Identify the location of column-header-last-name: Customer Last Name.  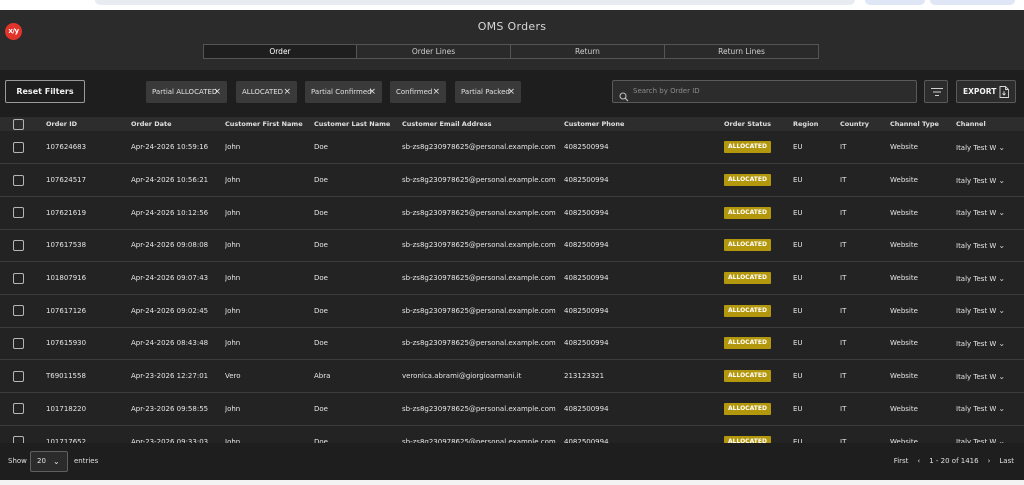
(358, 124).